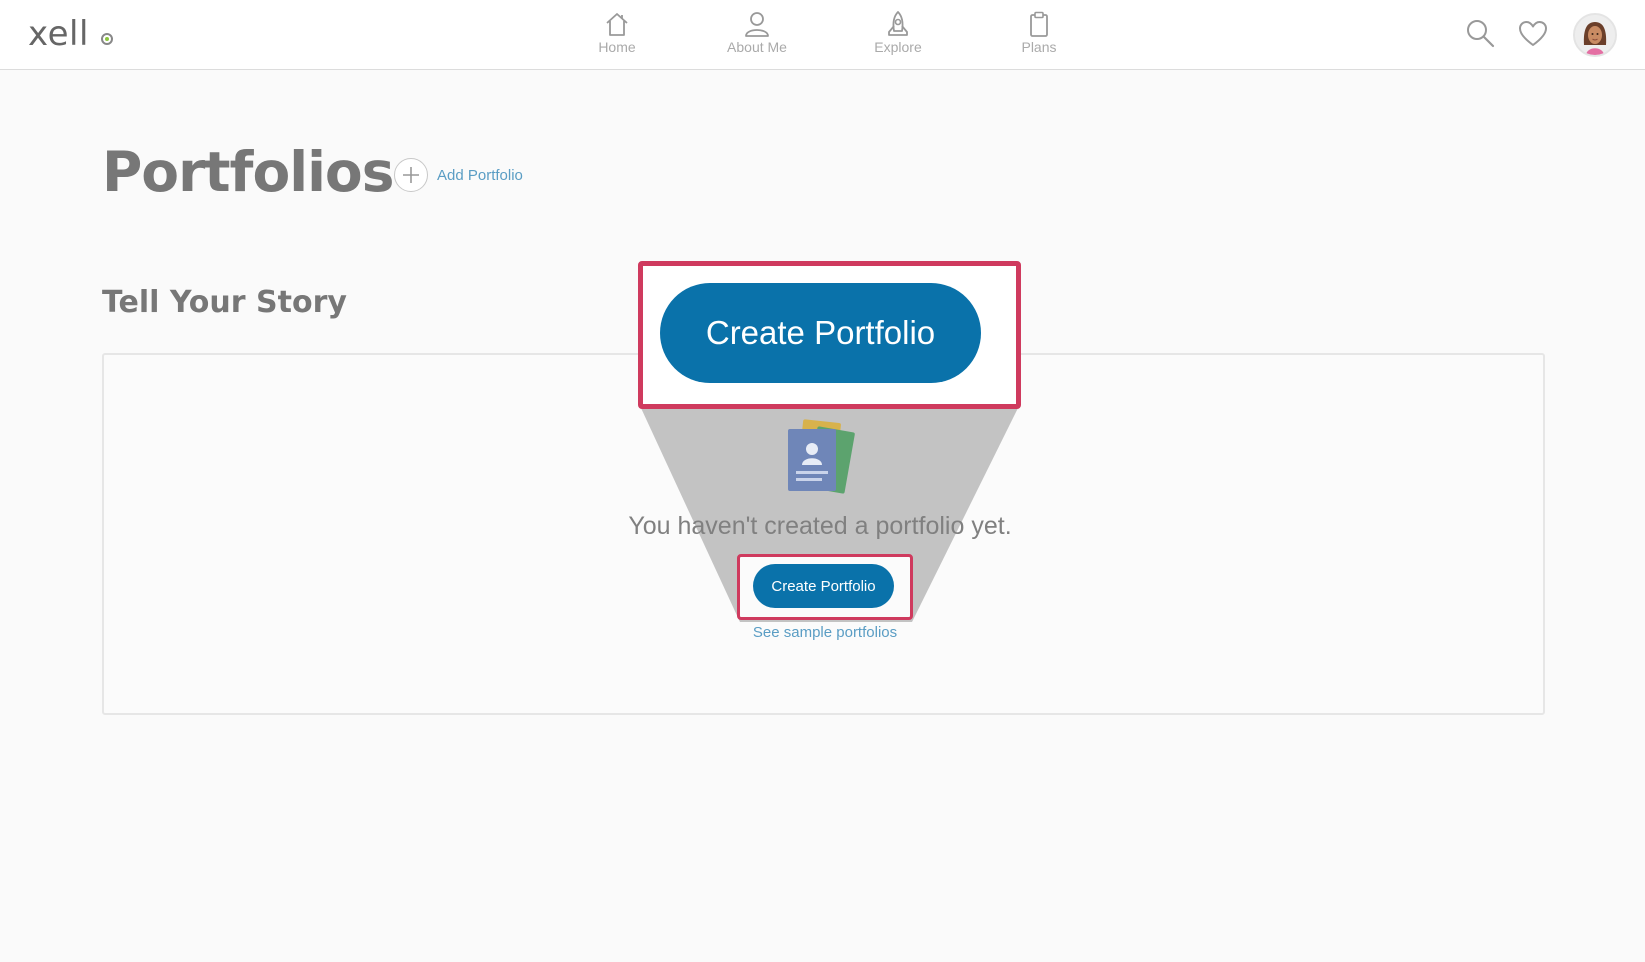 The image size is (1645, 962). What do you see at coordinates (107, 39) in the screenshot?
I see `logo-o-mark` at bounding box center [107, 39].